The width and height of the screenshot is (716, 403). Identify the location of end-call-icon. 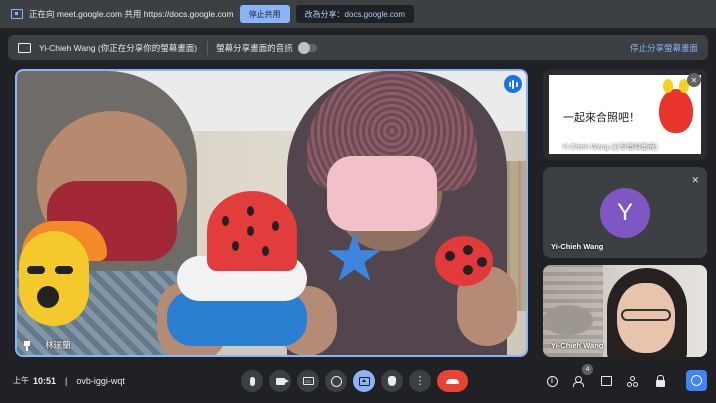
(452, 381).